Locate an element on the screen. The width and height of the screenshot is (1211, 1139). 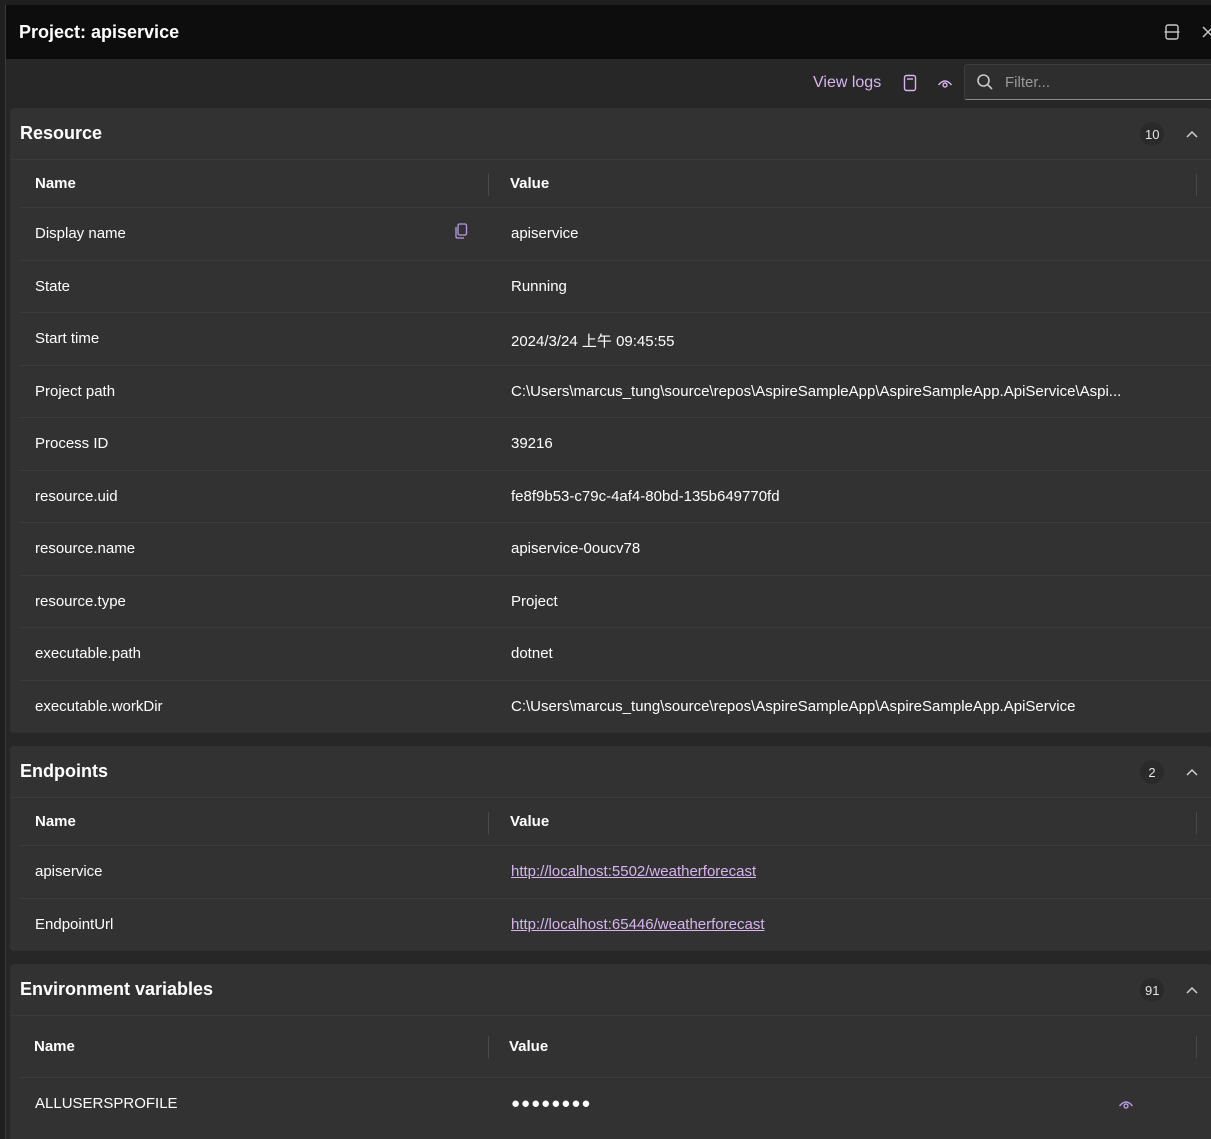
masked-value: ●●●●●●●● is located at coordinates (551, 1103).